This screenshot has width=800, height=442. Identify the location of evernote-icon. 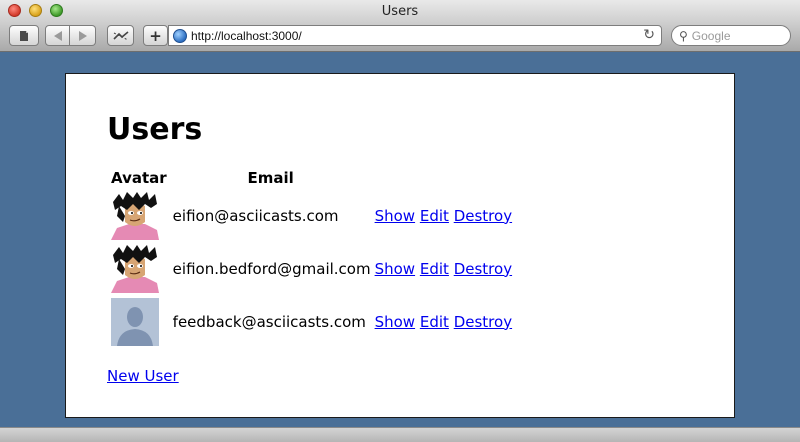
(24, 35).